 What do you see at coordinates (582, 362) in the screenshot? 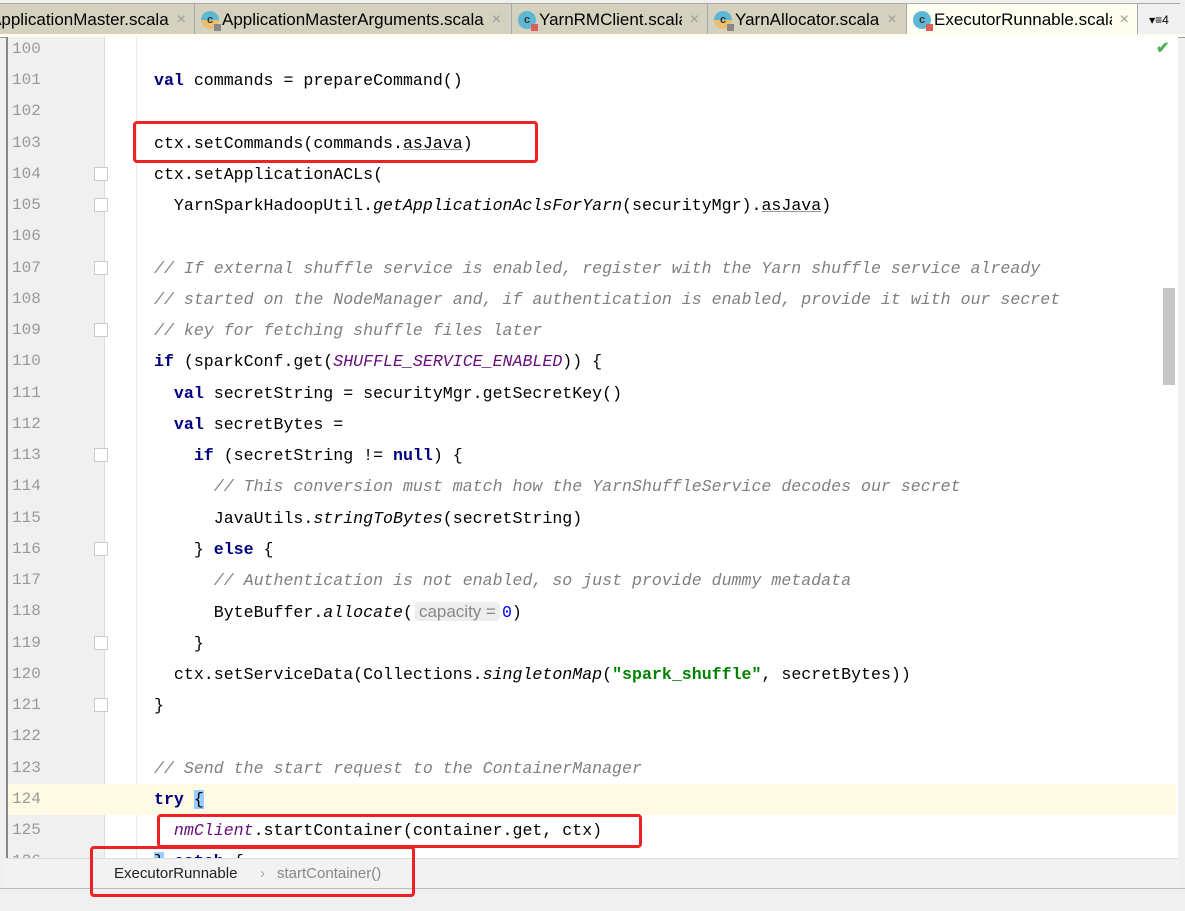
I see `code-text: )) {` at bounding box center [582, 362].